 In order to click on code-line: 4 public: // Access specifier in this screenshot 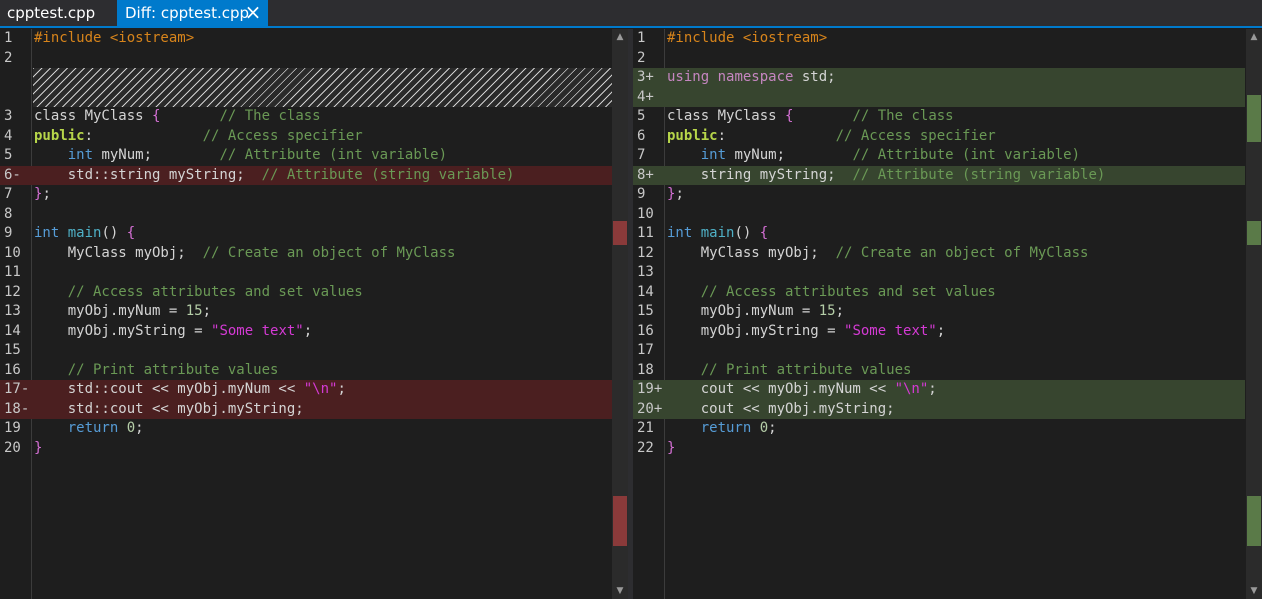, I will do `click(306, 137)`.